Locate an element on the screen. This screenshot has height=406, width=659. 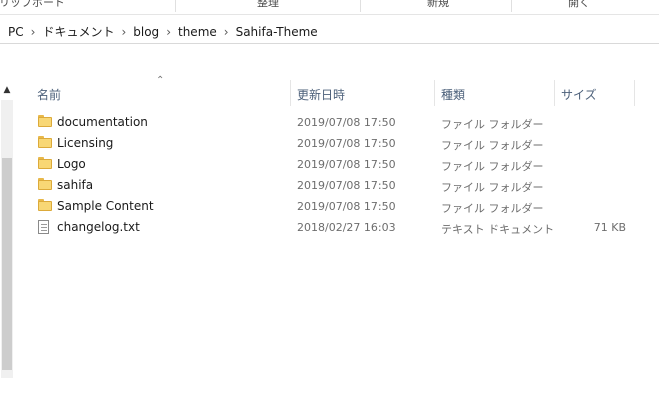
file-name: Logo is located at coordinates (71, 164).